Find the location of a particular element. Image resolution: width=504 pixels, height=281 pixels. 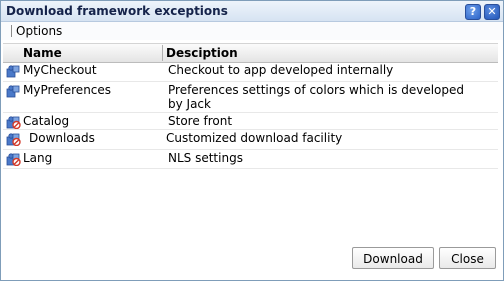

row-description: Checkout to app developed internally is located at coordinates (281, 70).